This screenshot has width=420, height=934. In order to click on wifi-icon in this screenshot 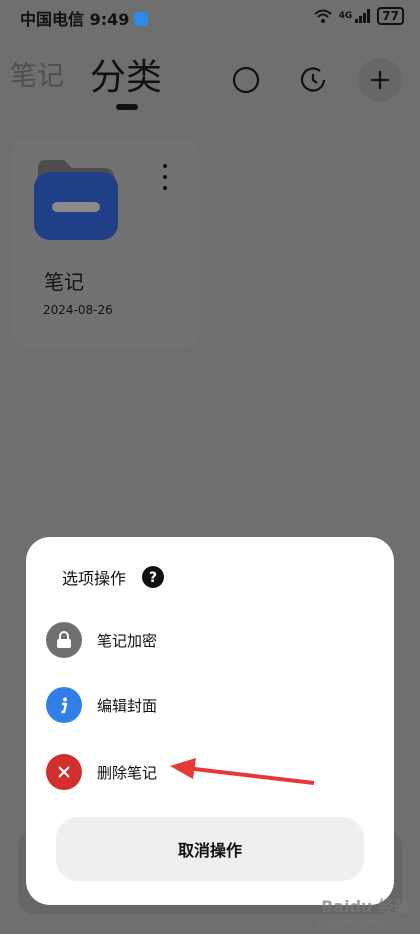, I will do `click(322, 16)`.